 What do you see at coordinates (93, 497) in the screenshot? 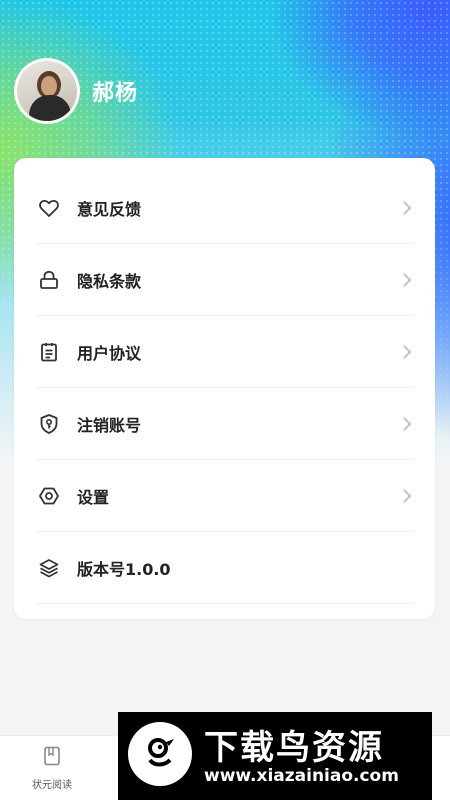
I see `menu-item-label: 设置` at bounding box center [93, 497].